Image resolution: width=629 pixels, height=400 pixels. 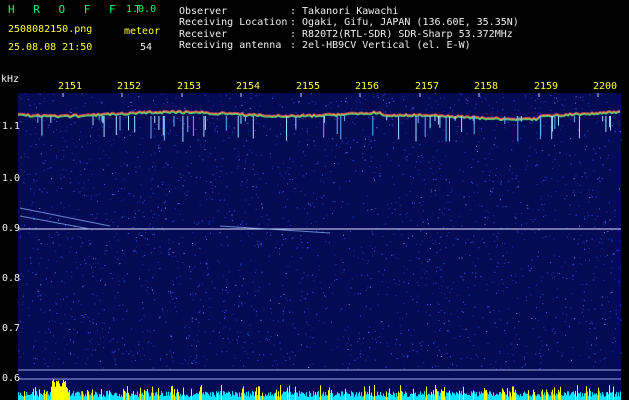 What do you see at coordinates (11, 228) in the screenshot?
I see `y-tick-label: 0.9` at bounding box center [11, 228].